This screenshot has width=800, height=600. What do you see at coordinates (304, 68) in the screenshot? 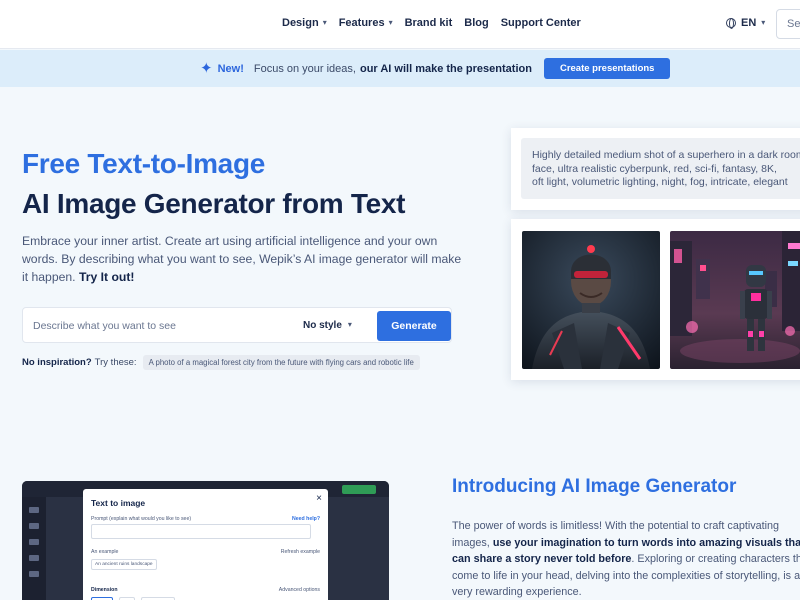
I see `banner-text: Focus on your ideas,` at bounding box center [304, 68].